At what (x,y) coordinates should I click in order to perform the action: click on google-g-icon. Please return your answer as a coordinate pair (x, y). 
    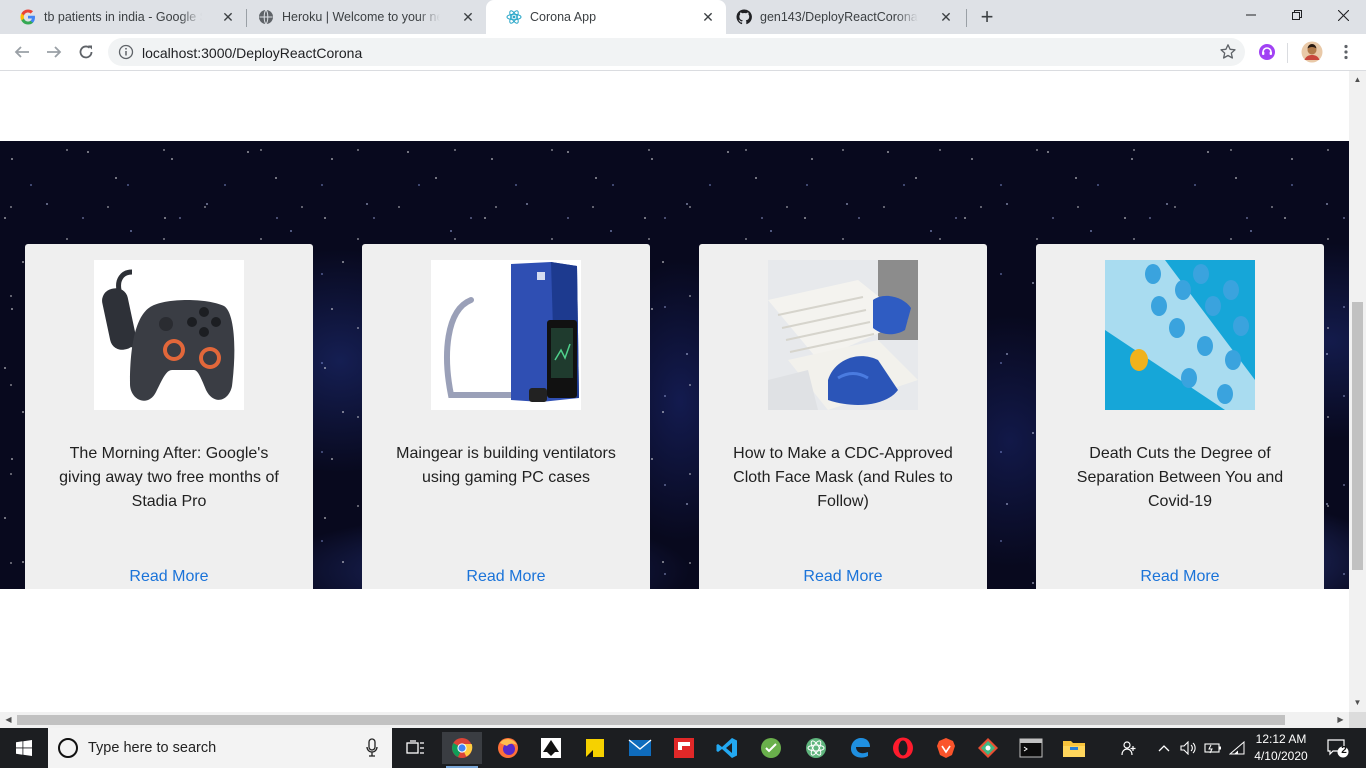
    Looking at the image, I should click on (28, 17).